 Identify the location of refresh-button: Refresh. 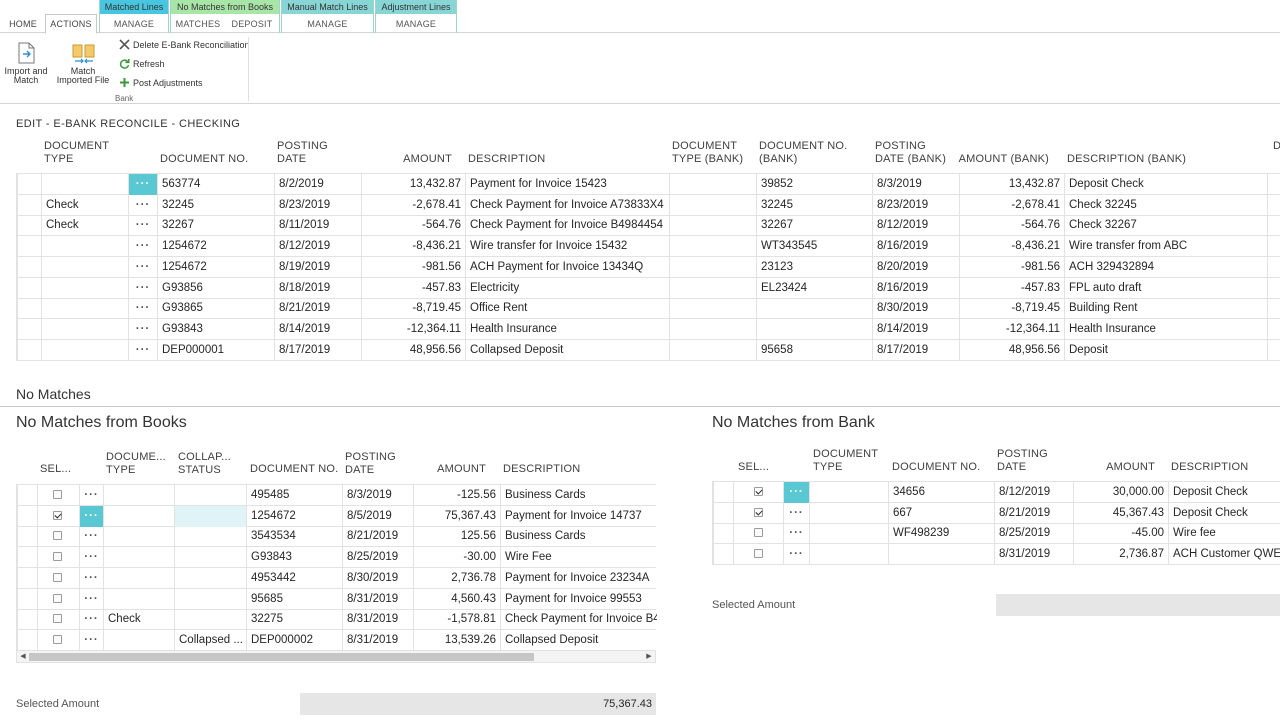
(142, 64).